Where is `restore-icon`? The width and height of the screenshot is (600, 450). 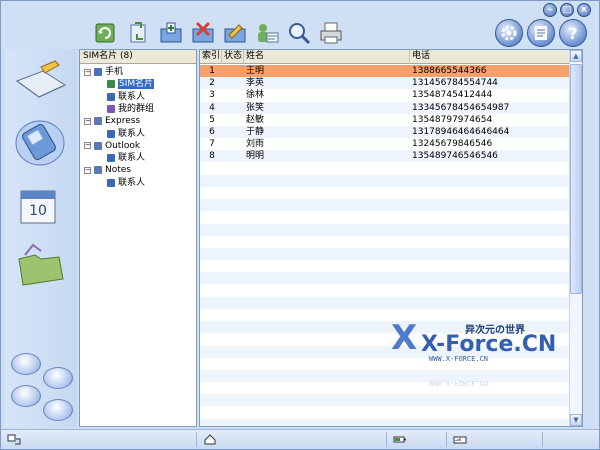
restore-icon is located at coordinates (26, 396).